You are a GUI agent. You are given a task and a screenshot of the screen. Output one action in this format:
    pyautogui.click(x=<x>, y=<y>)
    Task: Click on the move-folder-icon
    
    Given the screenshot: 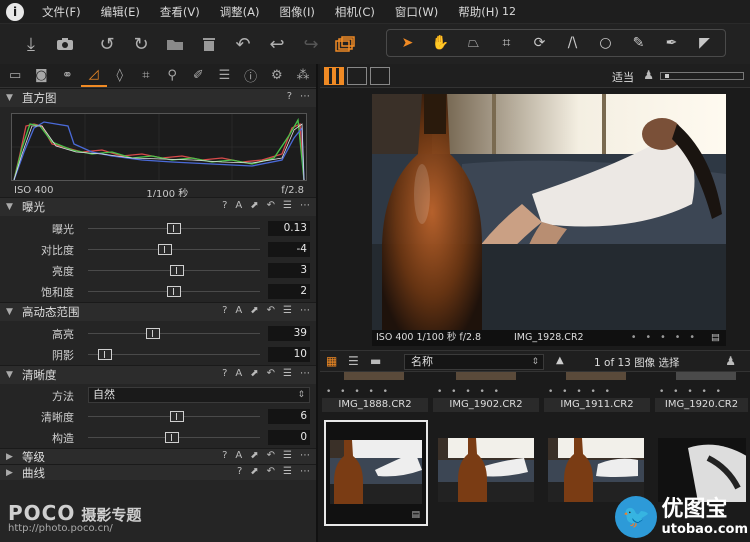 What is the action you would take?
    pyautogui.click(x=175, y=44)
    